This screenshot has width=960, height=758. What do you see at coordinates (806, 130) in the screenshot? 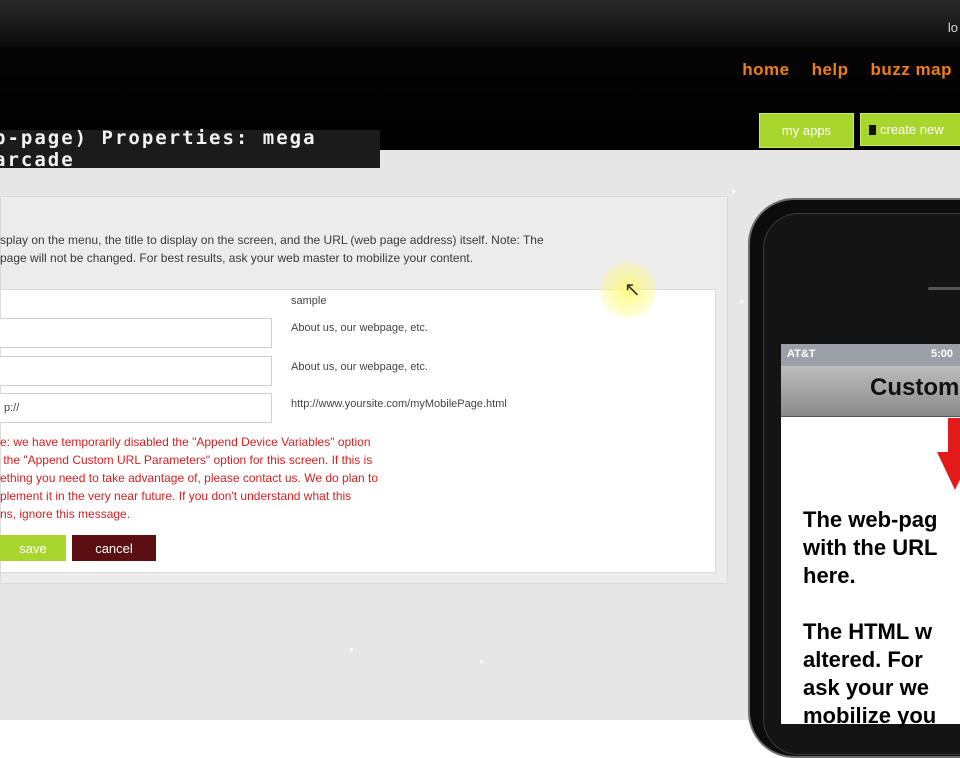
I see `my-apps-button: my apps` at bounding box center [806, 130].